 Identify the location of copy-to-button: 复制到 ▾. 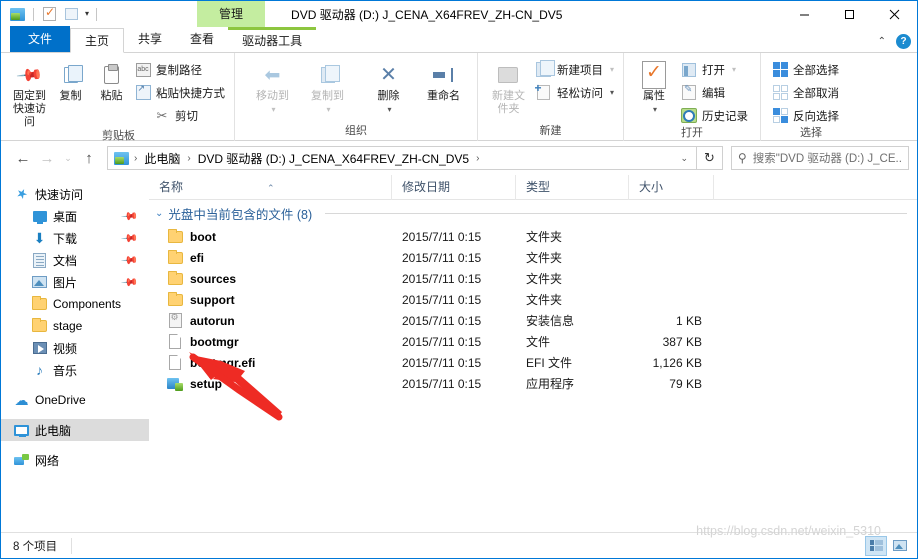
(327, 86).